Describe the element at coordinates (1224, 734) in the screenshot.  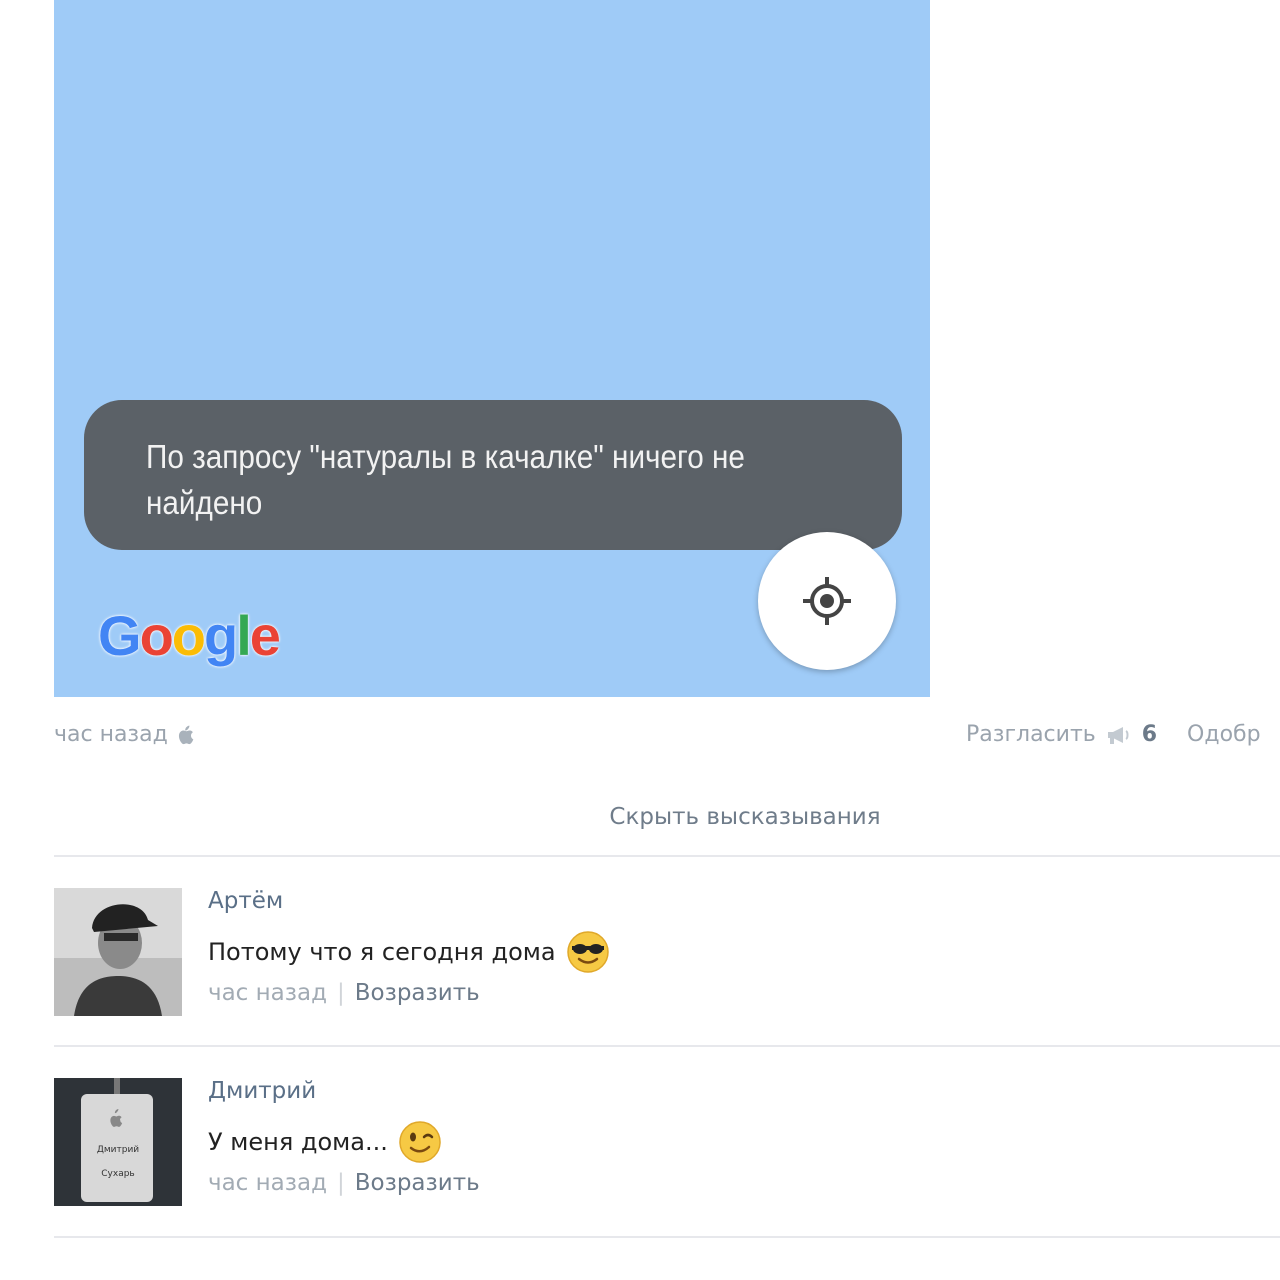
I see `like-button: Одобр` at that location.